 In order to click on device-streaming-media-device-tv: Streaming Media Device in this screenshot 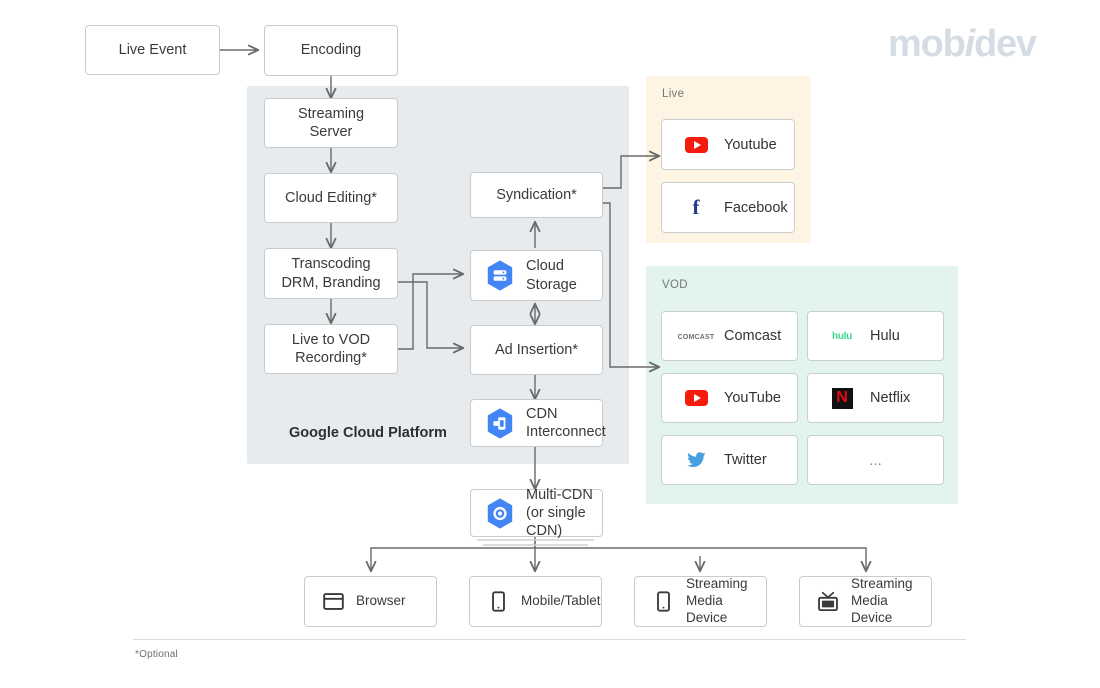, I will do `click(865, 601)`.